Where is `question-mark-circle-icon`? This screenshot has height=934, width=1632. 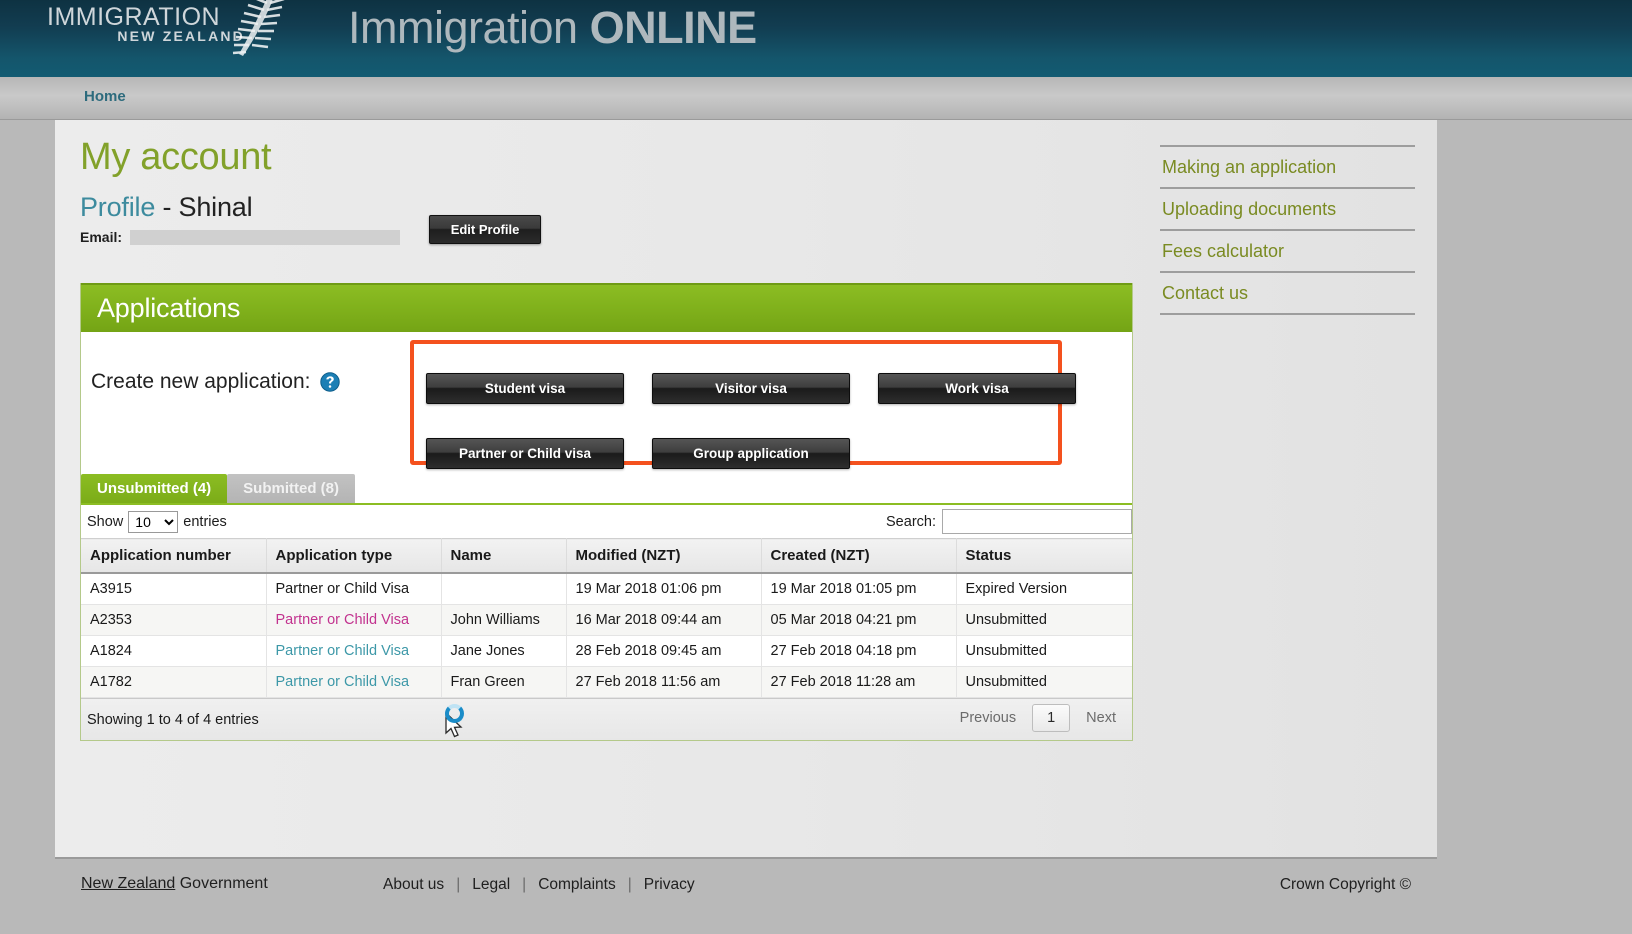 question-mark-circle-icon is located at coordinates (330, 382).